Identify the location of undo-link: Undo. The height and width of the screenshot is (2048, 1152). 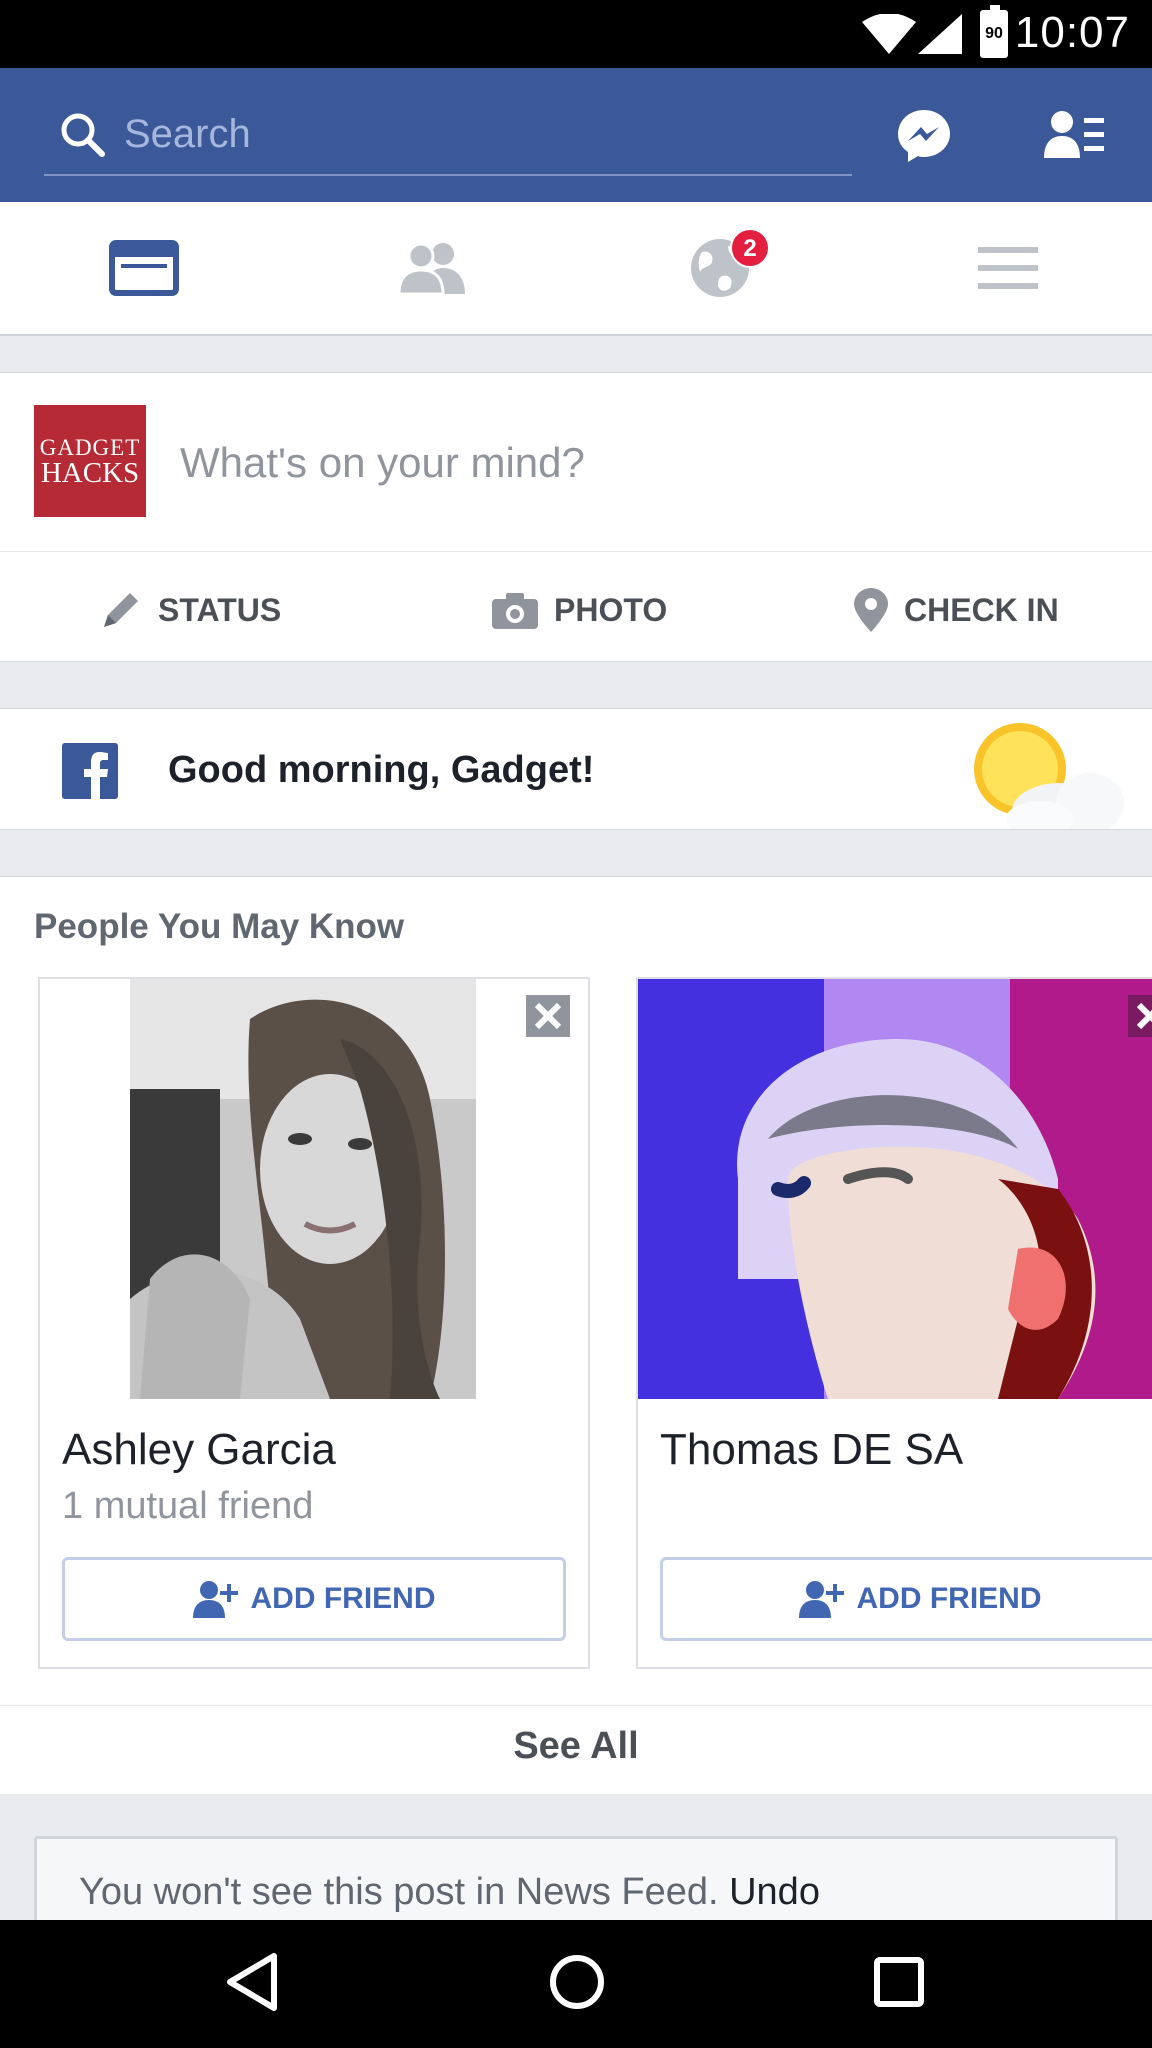
(774, 1892).